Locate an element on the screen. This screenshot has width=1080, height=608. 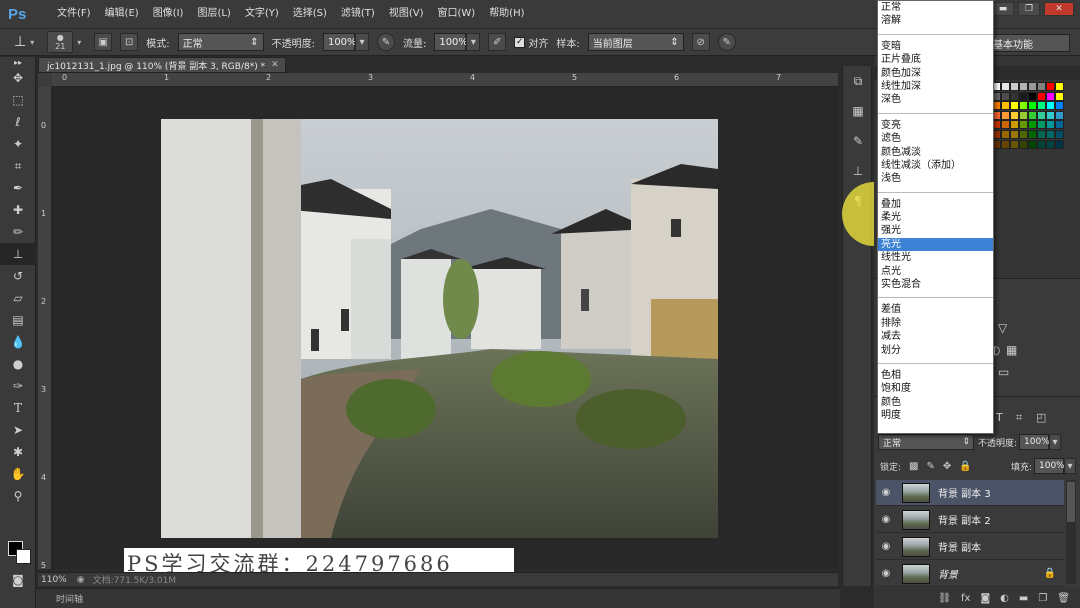
blend-mode-option: 变暗 is located at coordinates (935, 46).